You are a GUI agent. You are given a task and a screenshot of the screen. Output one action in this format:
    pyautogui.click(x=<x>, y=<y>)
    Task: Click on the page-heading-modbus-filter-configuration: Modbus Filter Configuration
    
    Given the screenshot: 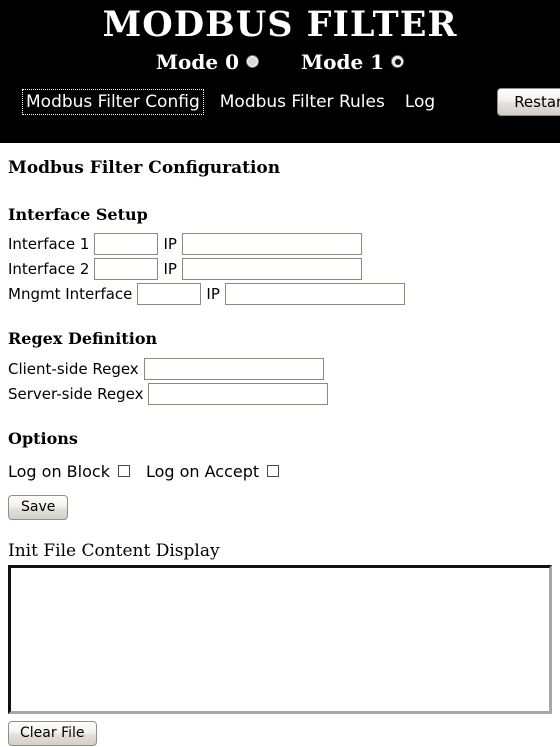 What is the action you would take?
    pyautogui.click(x=144, y=168)
    